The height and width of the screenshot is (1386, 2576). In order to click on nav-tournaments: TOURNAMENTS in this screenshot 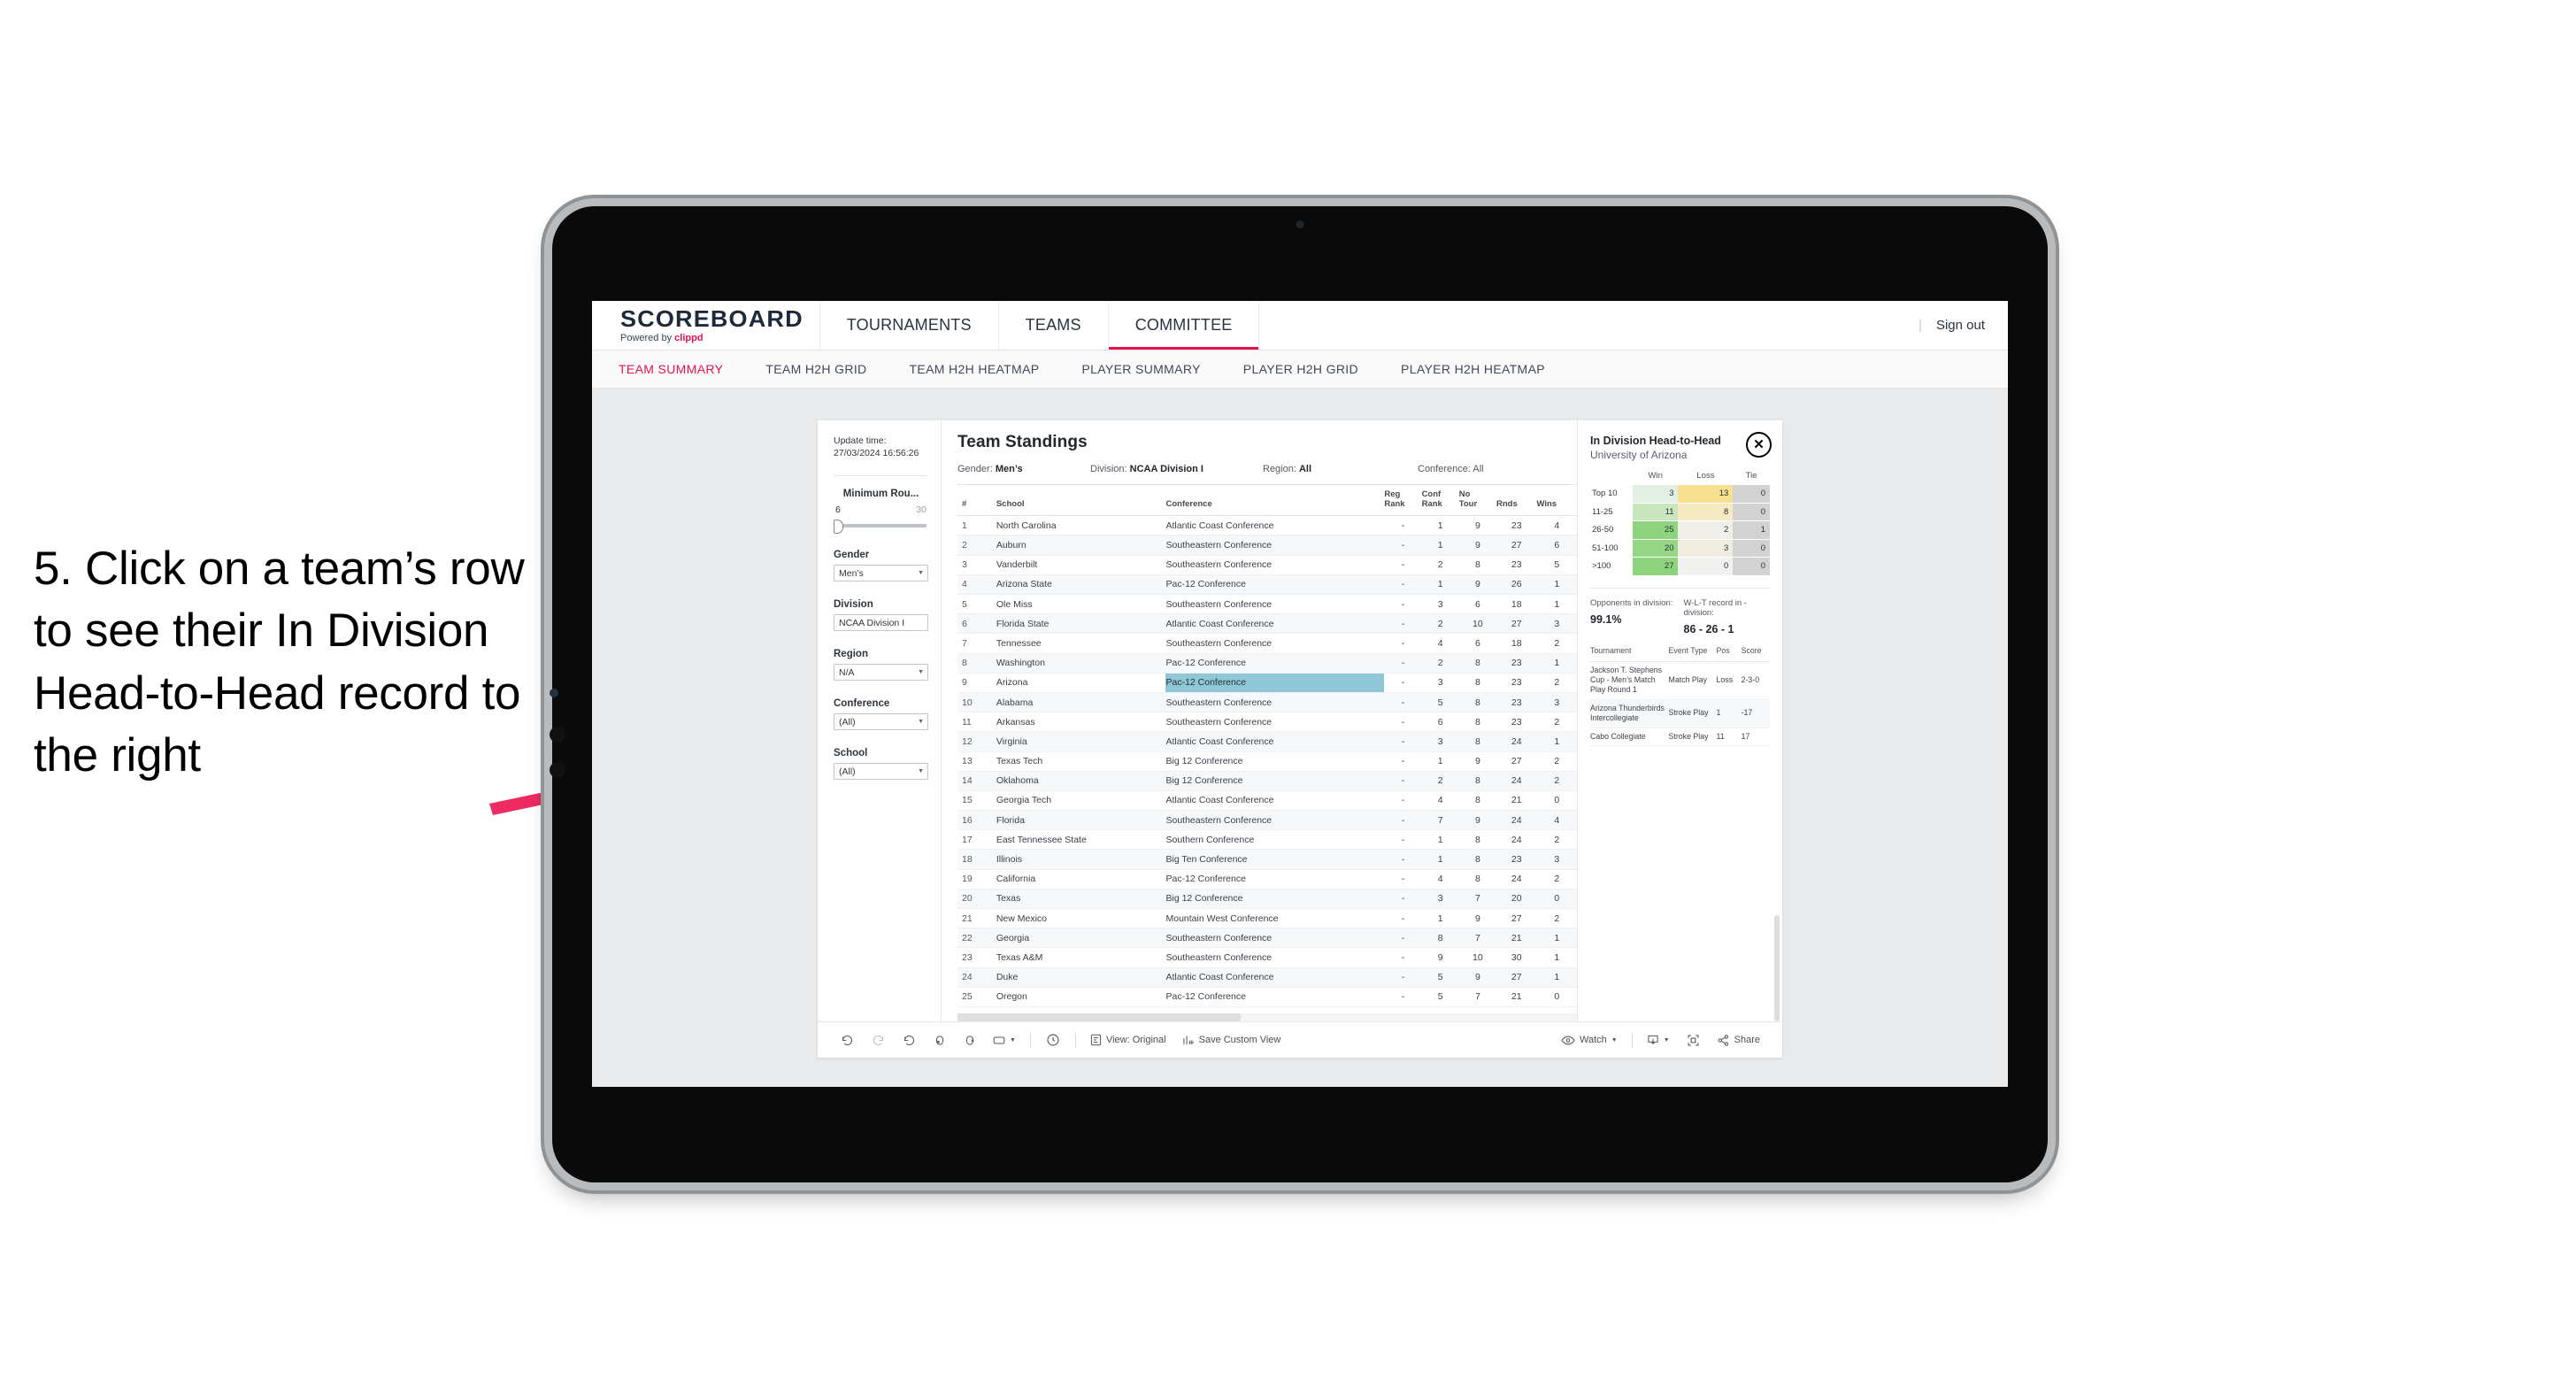, I will do `click(909, 326)`.